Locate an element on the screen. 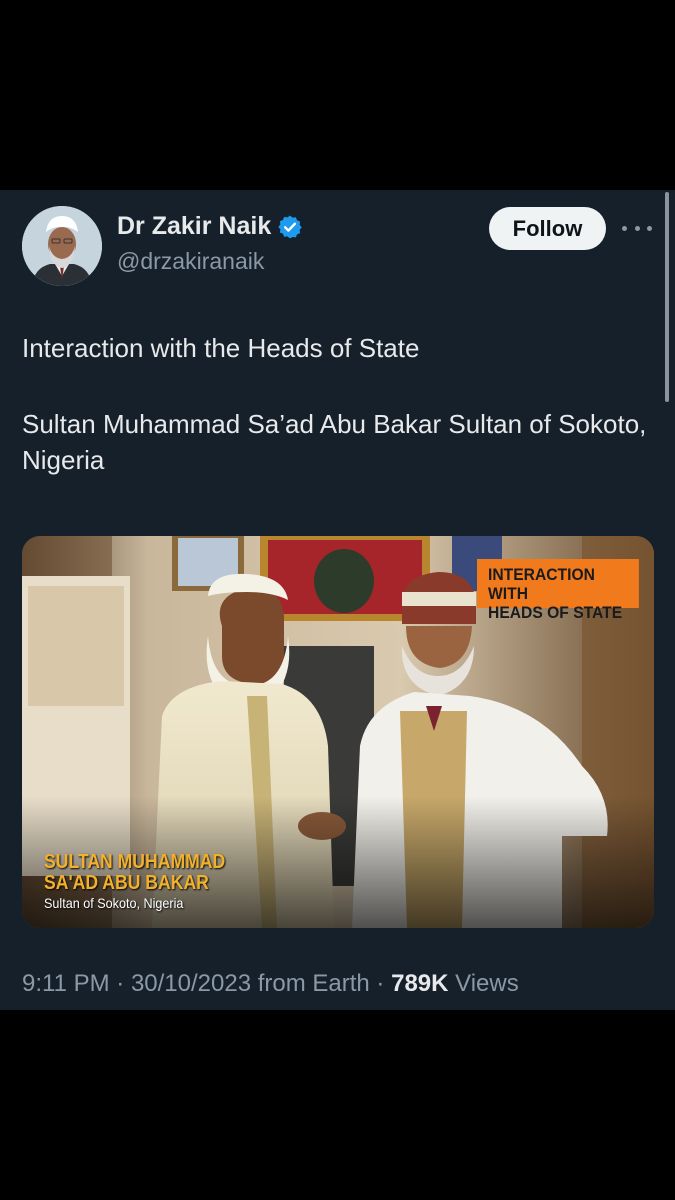 The height and width of the screenshot is (1200, 675). views-count: 789K is located at coordinates (419, 983).